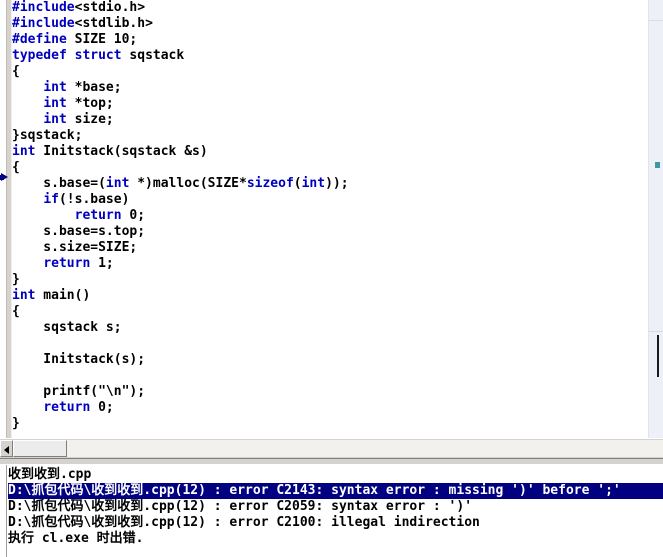 The width and height of the screenshot is (663, 557). What do you see at coordinates (327, 120) in the screenshot?
I see `code-line: int size;` at bounding box center [327, 120].